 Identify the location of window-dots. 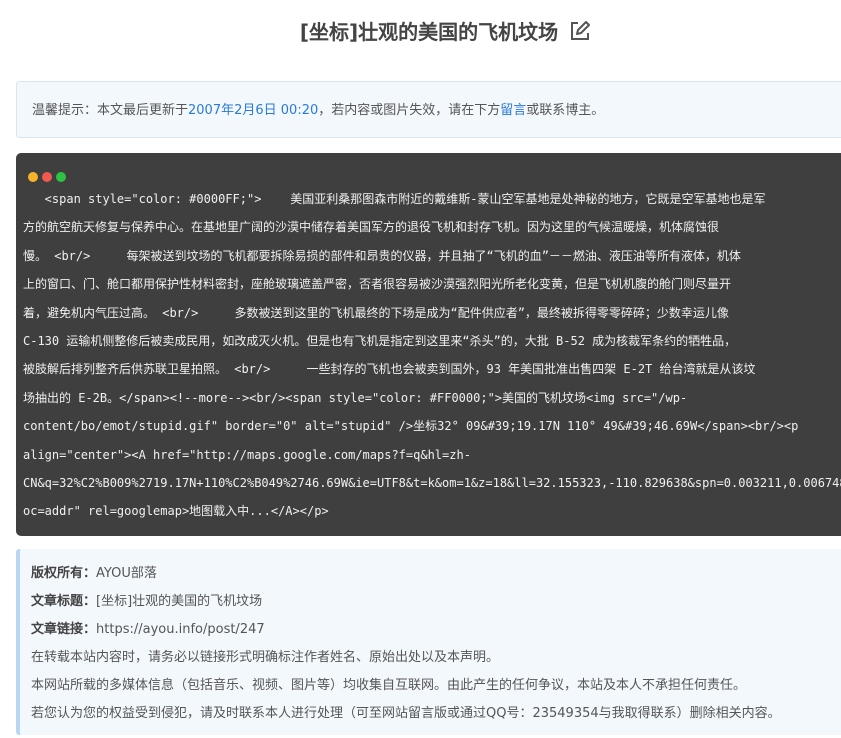
(49, 176).